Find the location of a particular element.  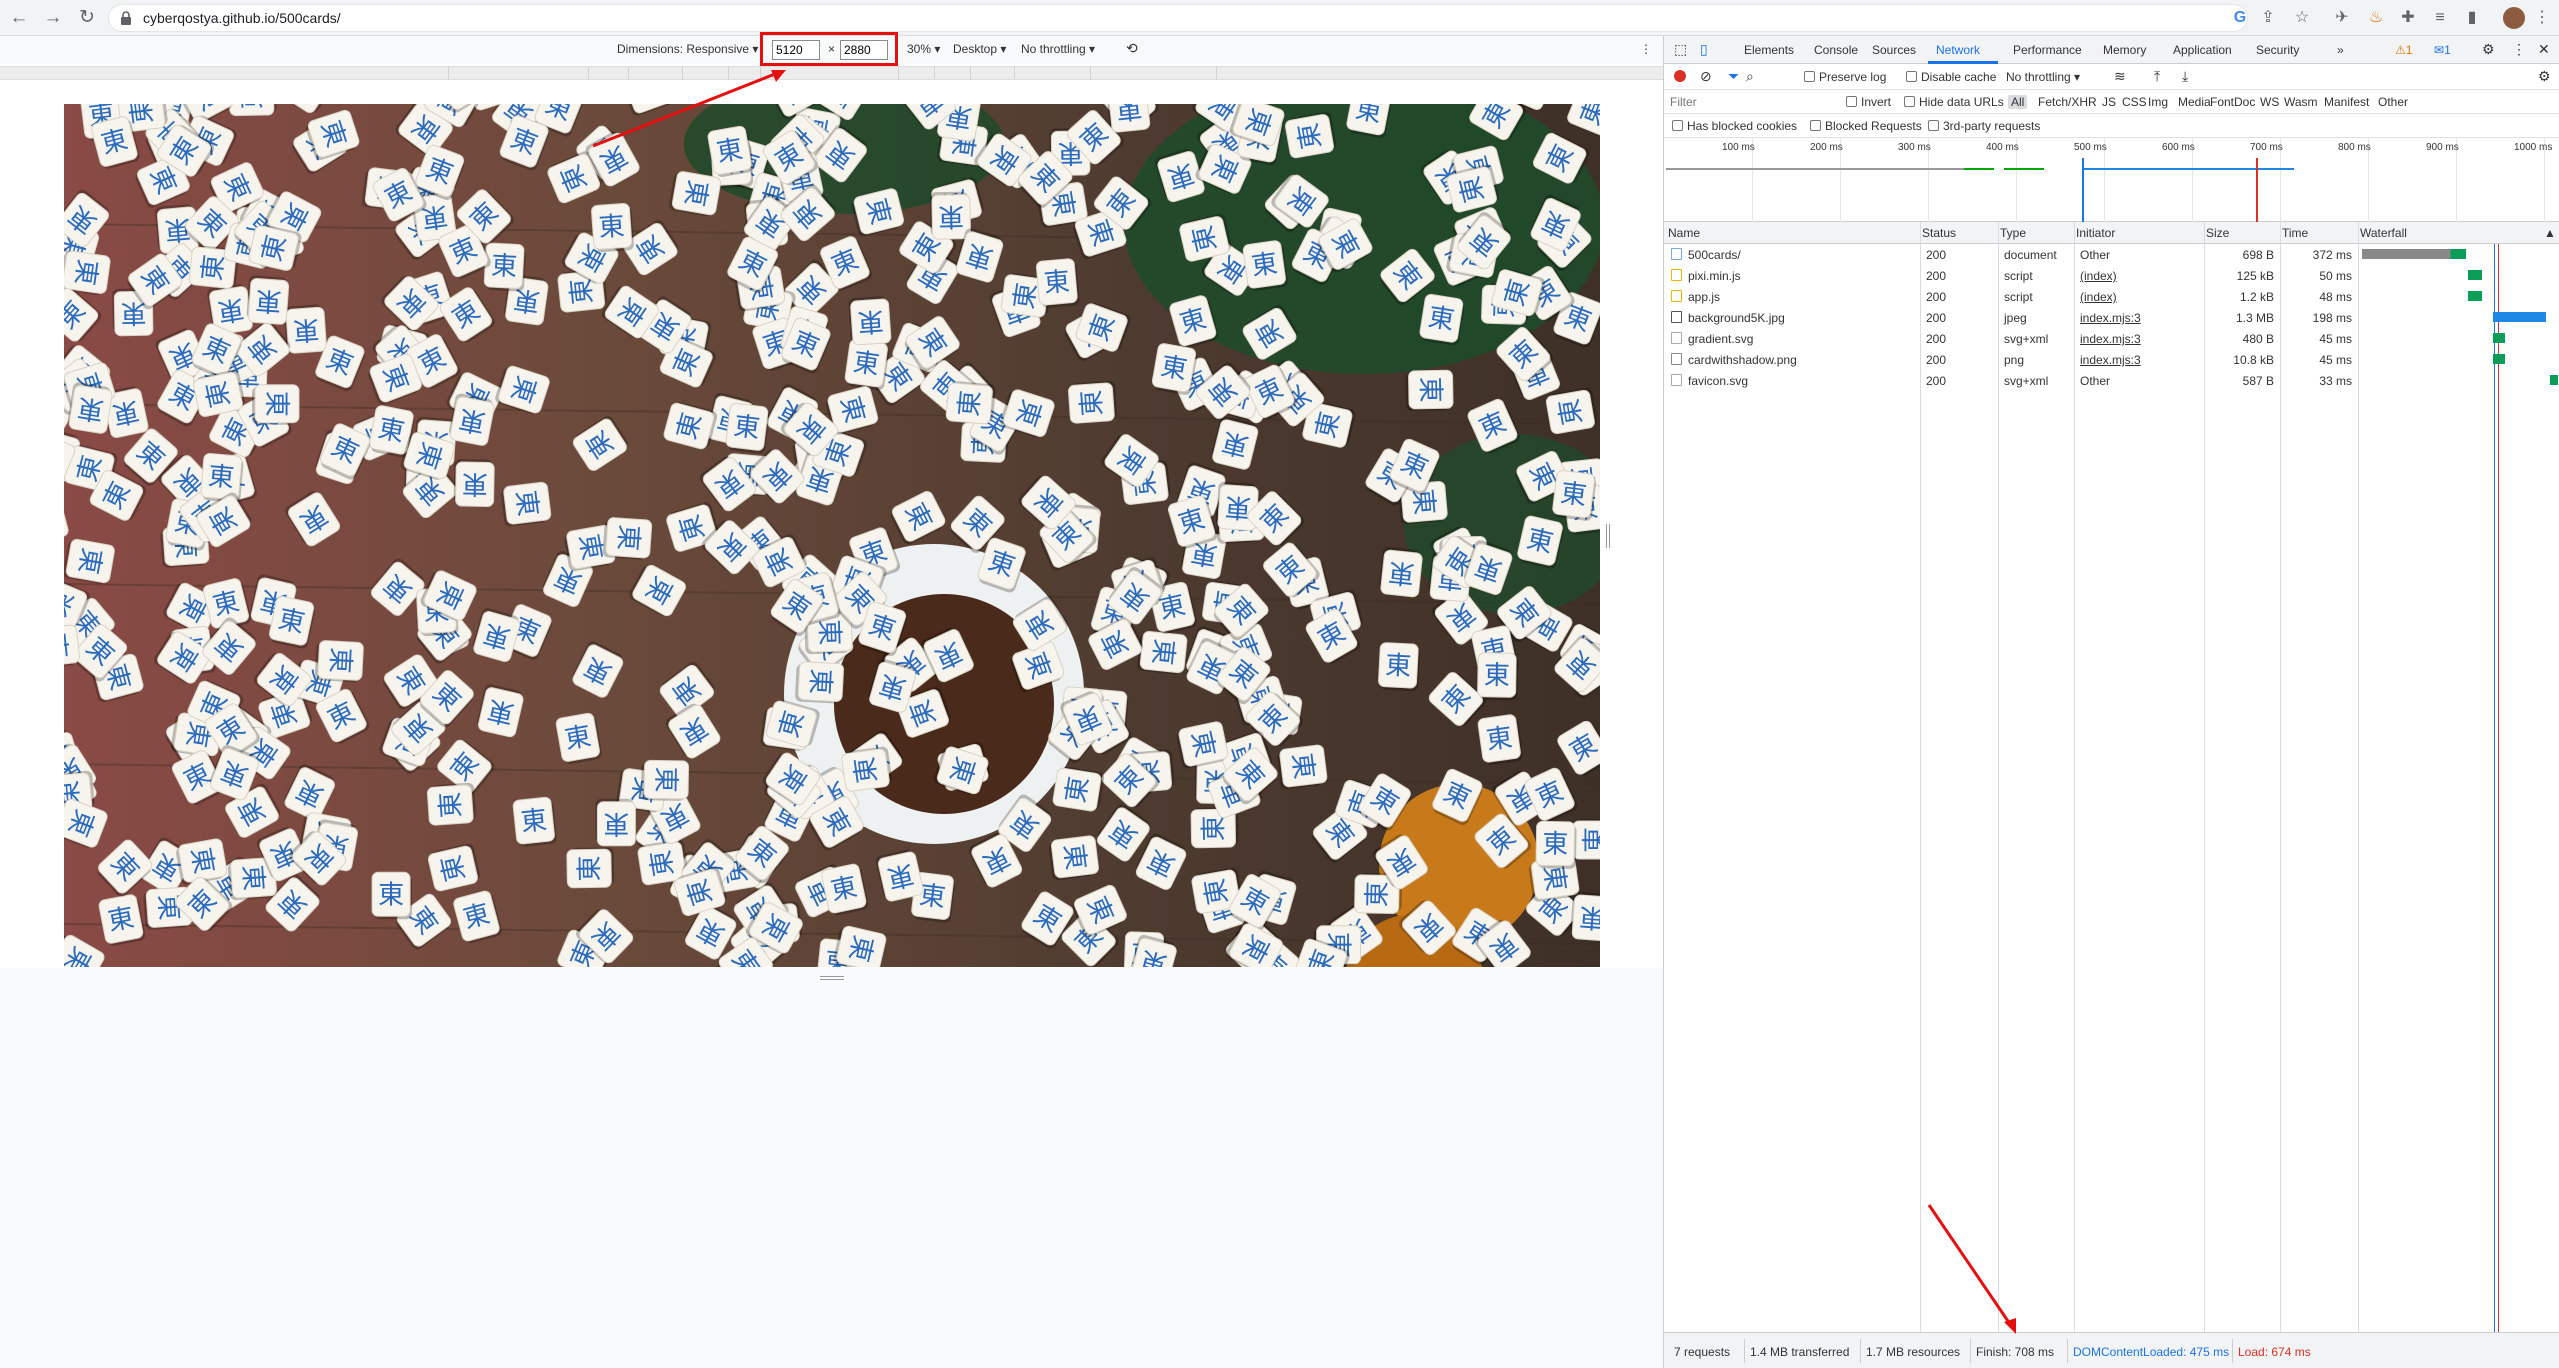

forward-icon: → is located at coordinates (53, 18).